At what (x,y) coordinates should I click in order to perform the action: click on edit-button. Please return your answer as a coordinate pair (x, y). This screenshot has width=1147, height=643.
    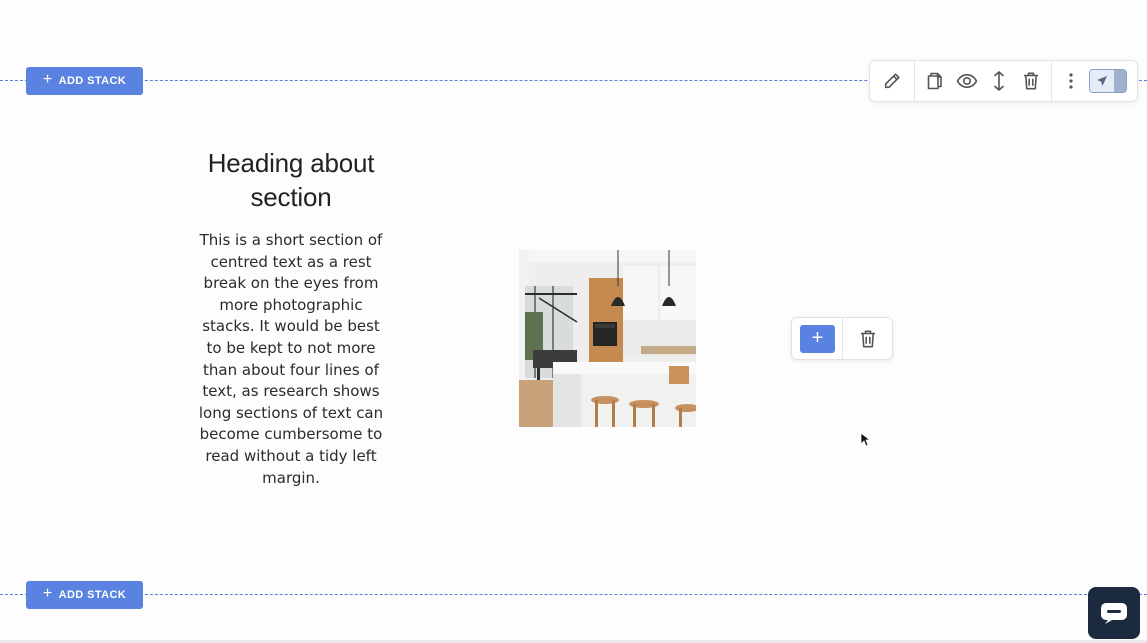
    Looking at the image, I should click on (892, 81).